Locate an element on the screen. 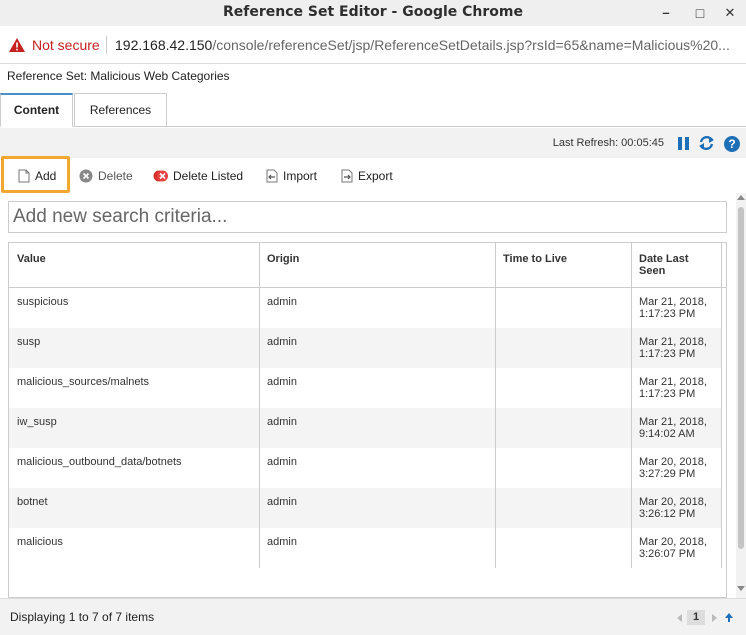 Image resolution: width=746 pixels, height=635 pixels. page-title: Reference Set: Malicious Web Categories is located at coordinates (118, 76).